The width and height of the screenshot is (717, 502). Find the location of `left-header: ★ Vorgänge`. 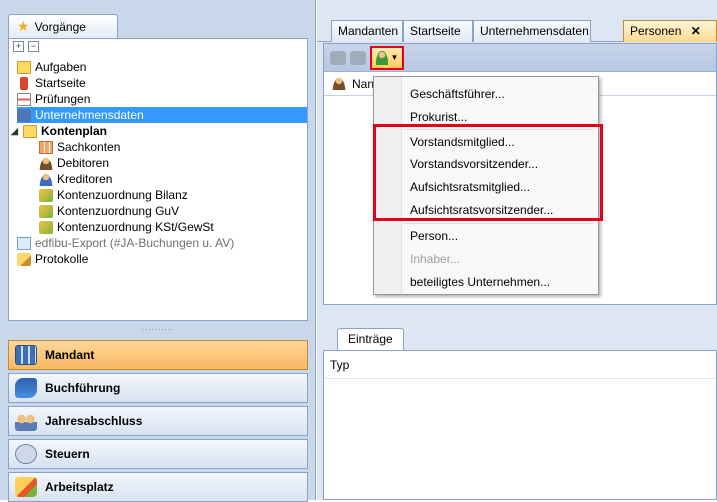

left-header: ★ Vorgänge is located at coordinates (158, 26).